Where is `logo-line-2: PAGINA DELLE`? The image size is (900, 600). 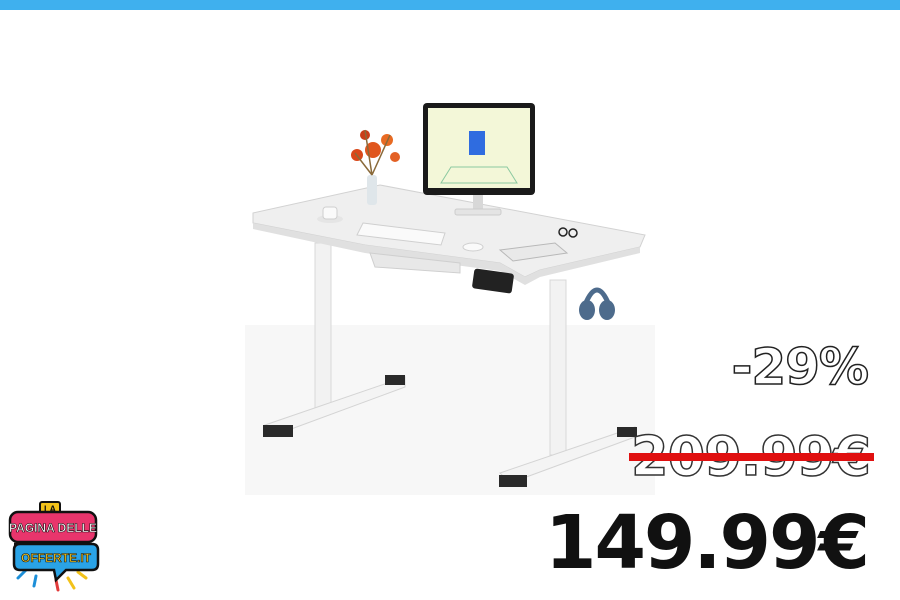 logo-line-2: PAGINA DELLE is located at coordinates (53, 528).